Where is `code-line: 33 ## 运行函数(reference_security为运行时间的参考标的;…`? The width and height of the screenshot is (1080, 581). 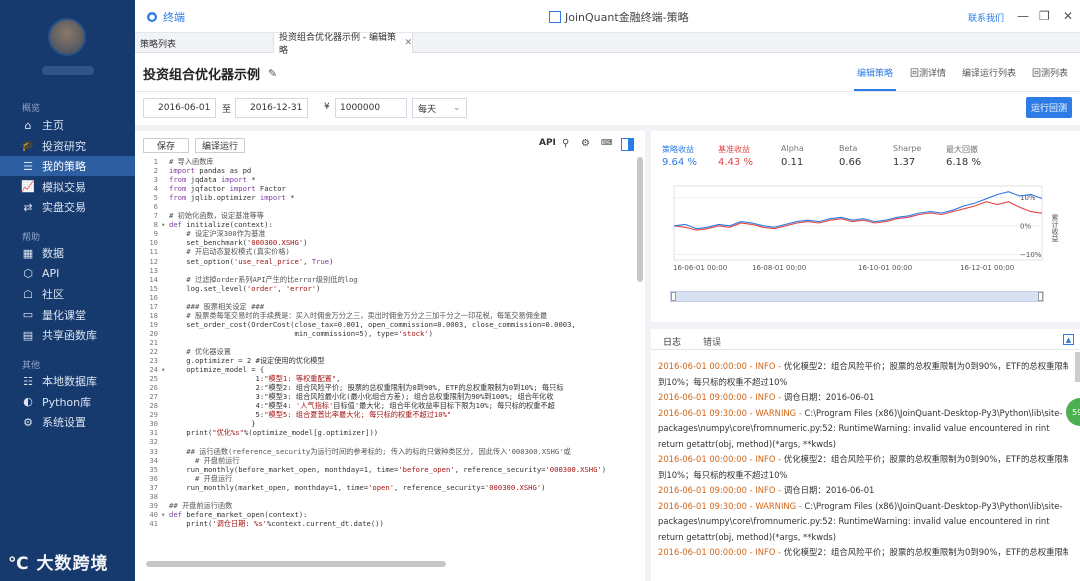
code-line: 33 ## 运行函数(reference_security为运行时间的参考标的;… is located at coordinates (387, 451).